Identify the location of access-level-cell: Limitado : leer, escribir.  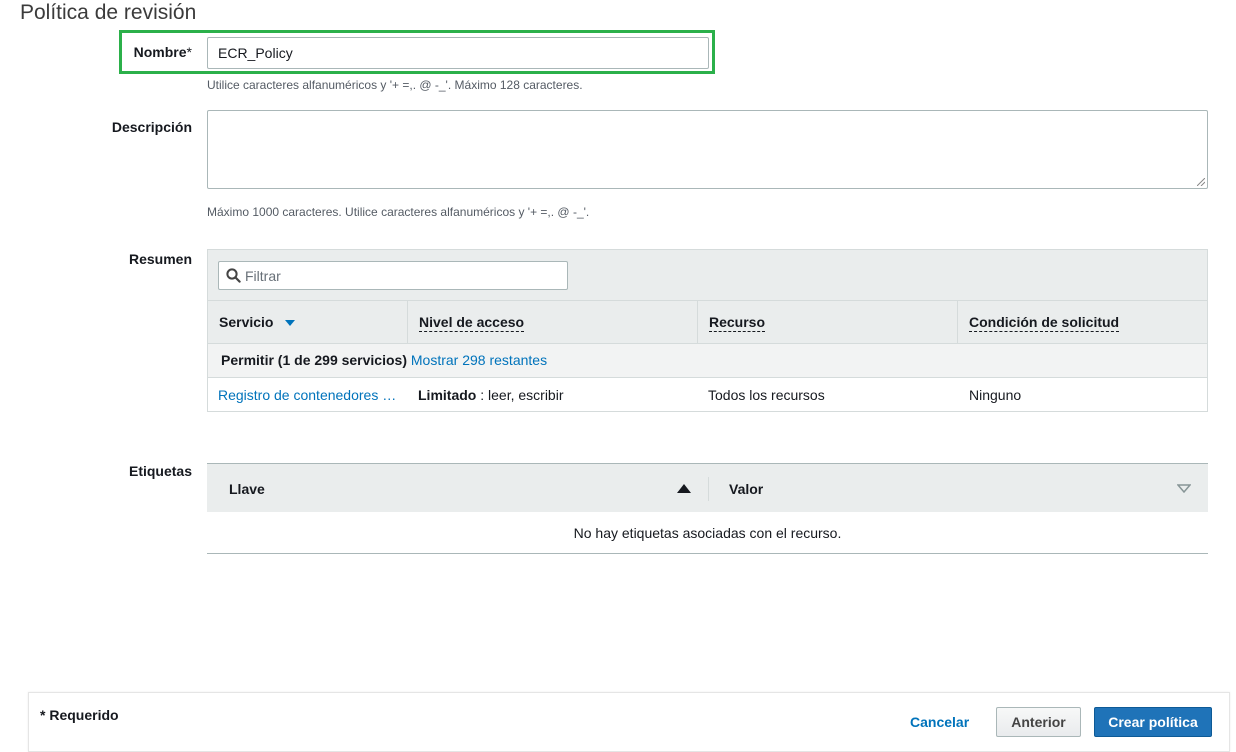
(491, 395).